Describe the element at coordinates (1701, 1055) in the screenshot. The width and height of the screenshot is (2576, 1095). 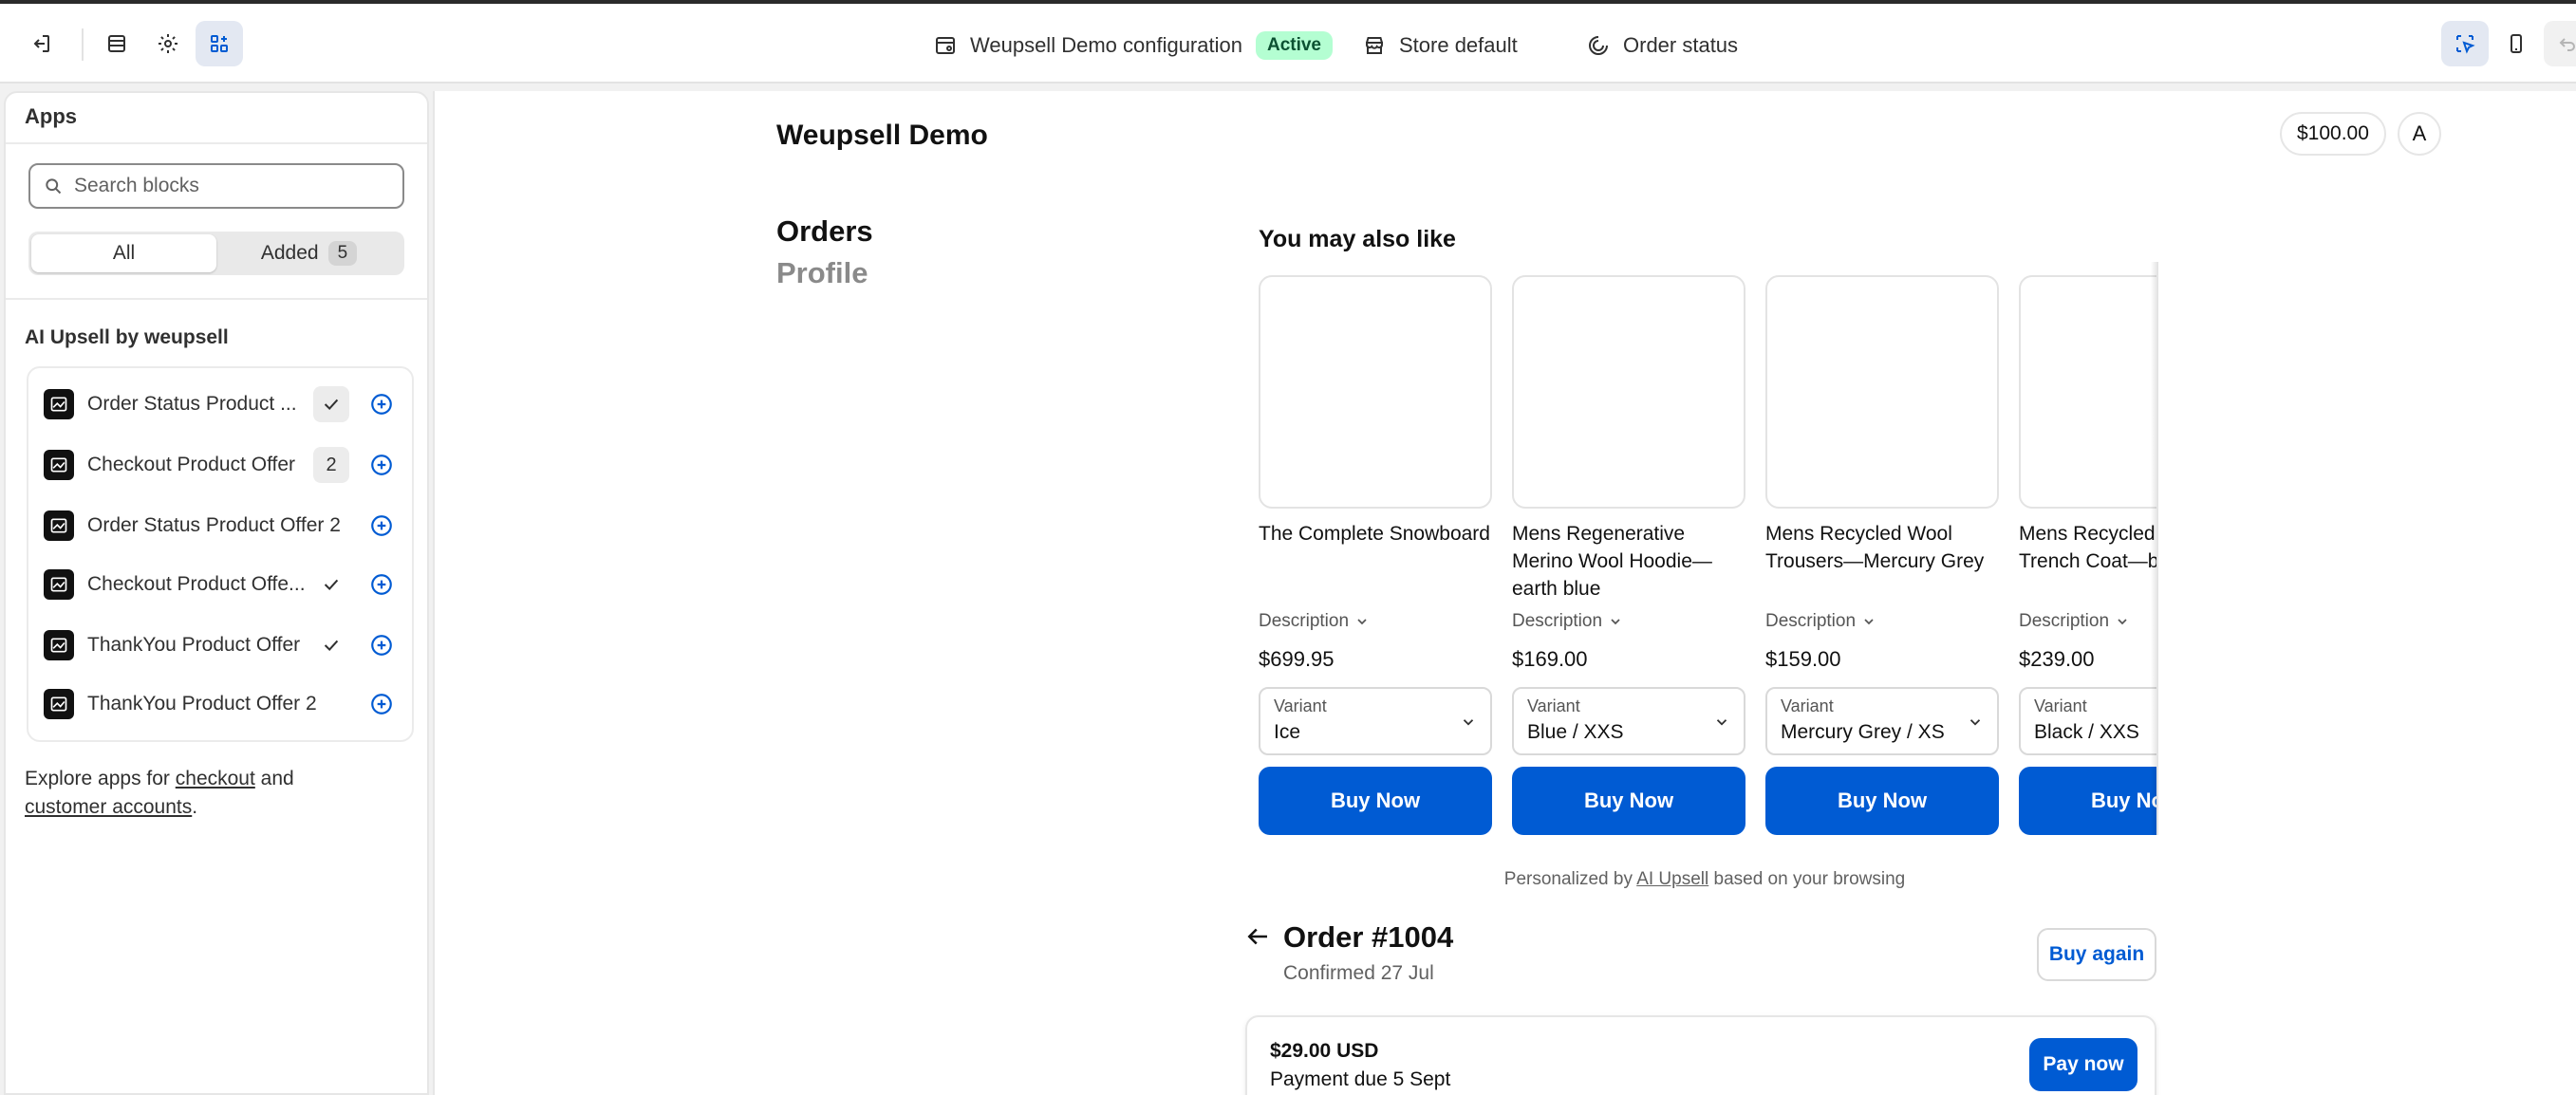
I see `payment-card: $29.00 USD Payment due 5 Sept Pay now` at that location.